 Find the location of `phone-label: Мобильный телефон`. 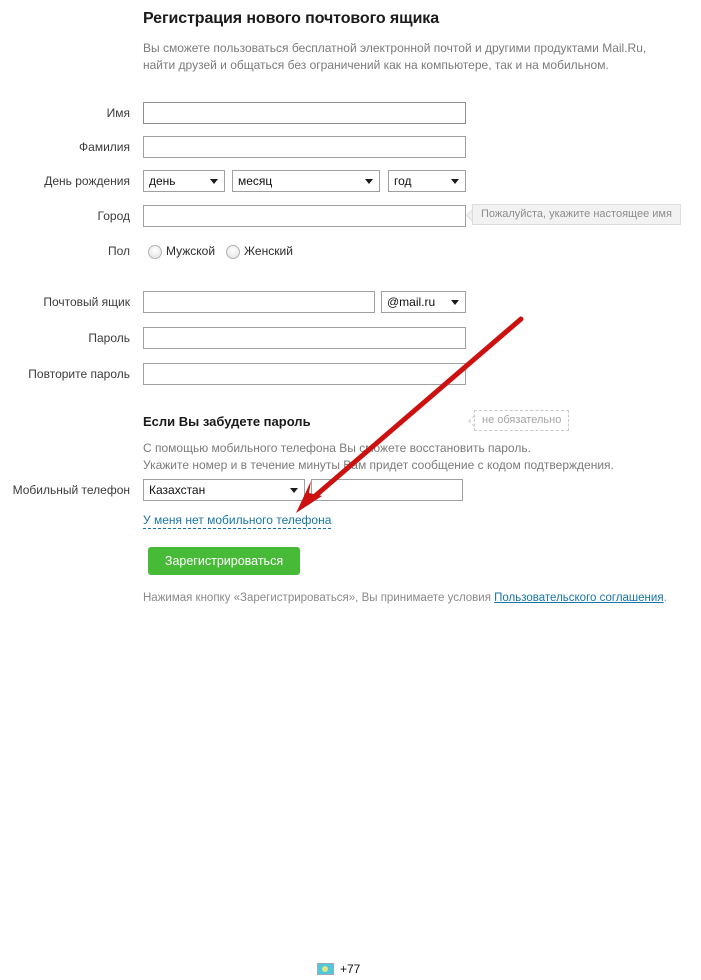

phone-label: Мобильный телефон is located at coordinates (71, 490).